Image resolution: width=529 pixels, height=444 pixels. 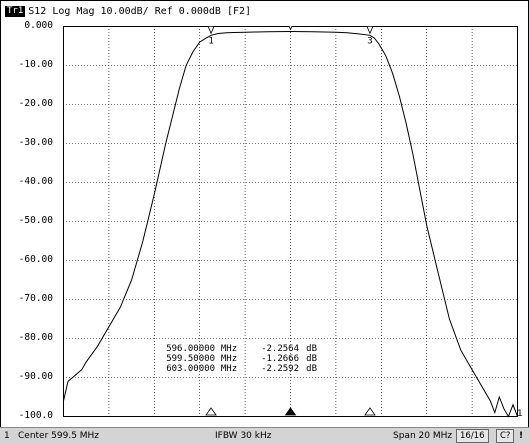 I want to click on span-frequency: Span 20 MHz, so click(x=422, y=436).